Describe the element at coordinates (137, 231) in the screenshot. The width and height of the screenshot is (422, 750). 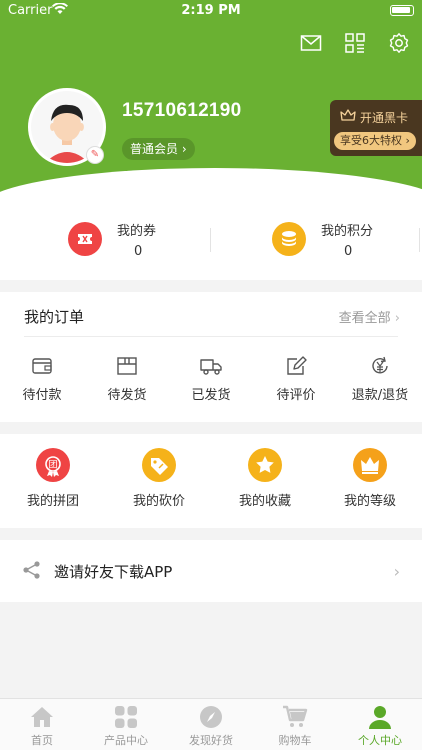
I see `stat-label: 我的券` at that location.